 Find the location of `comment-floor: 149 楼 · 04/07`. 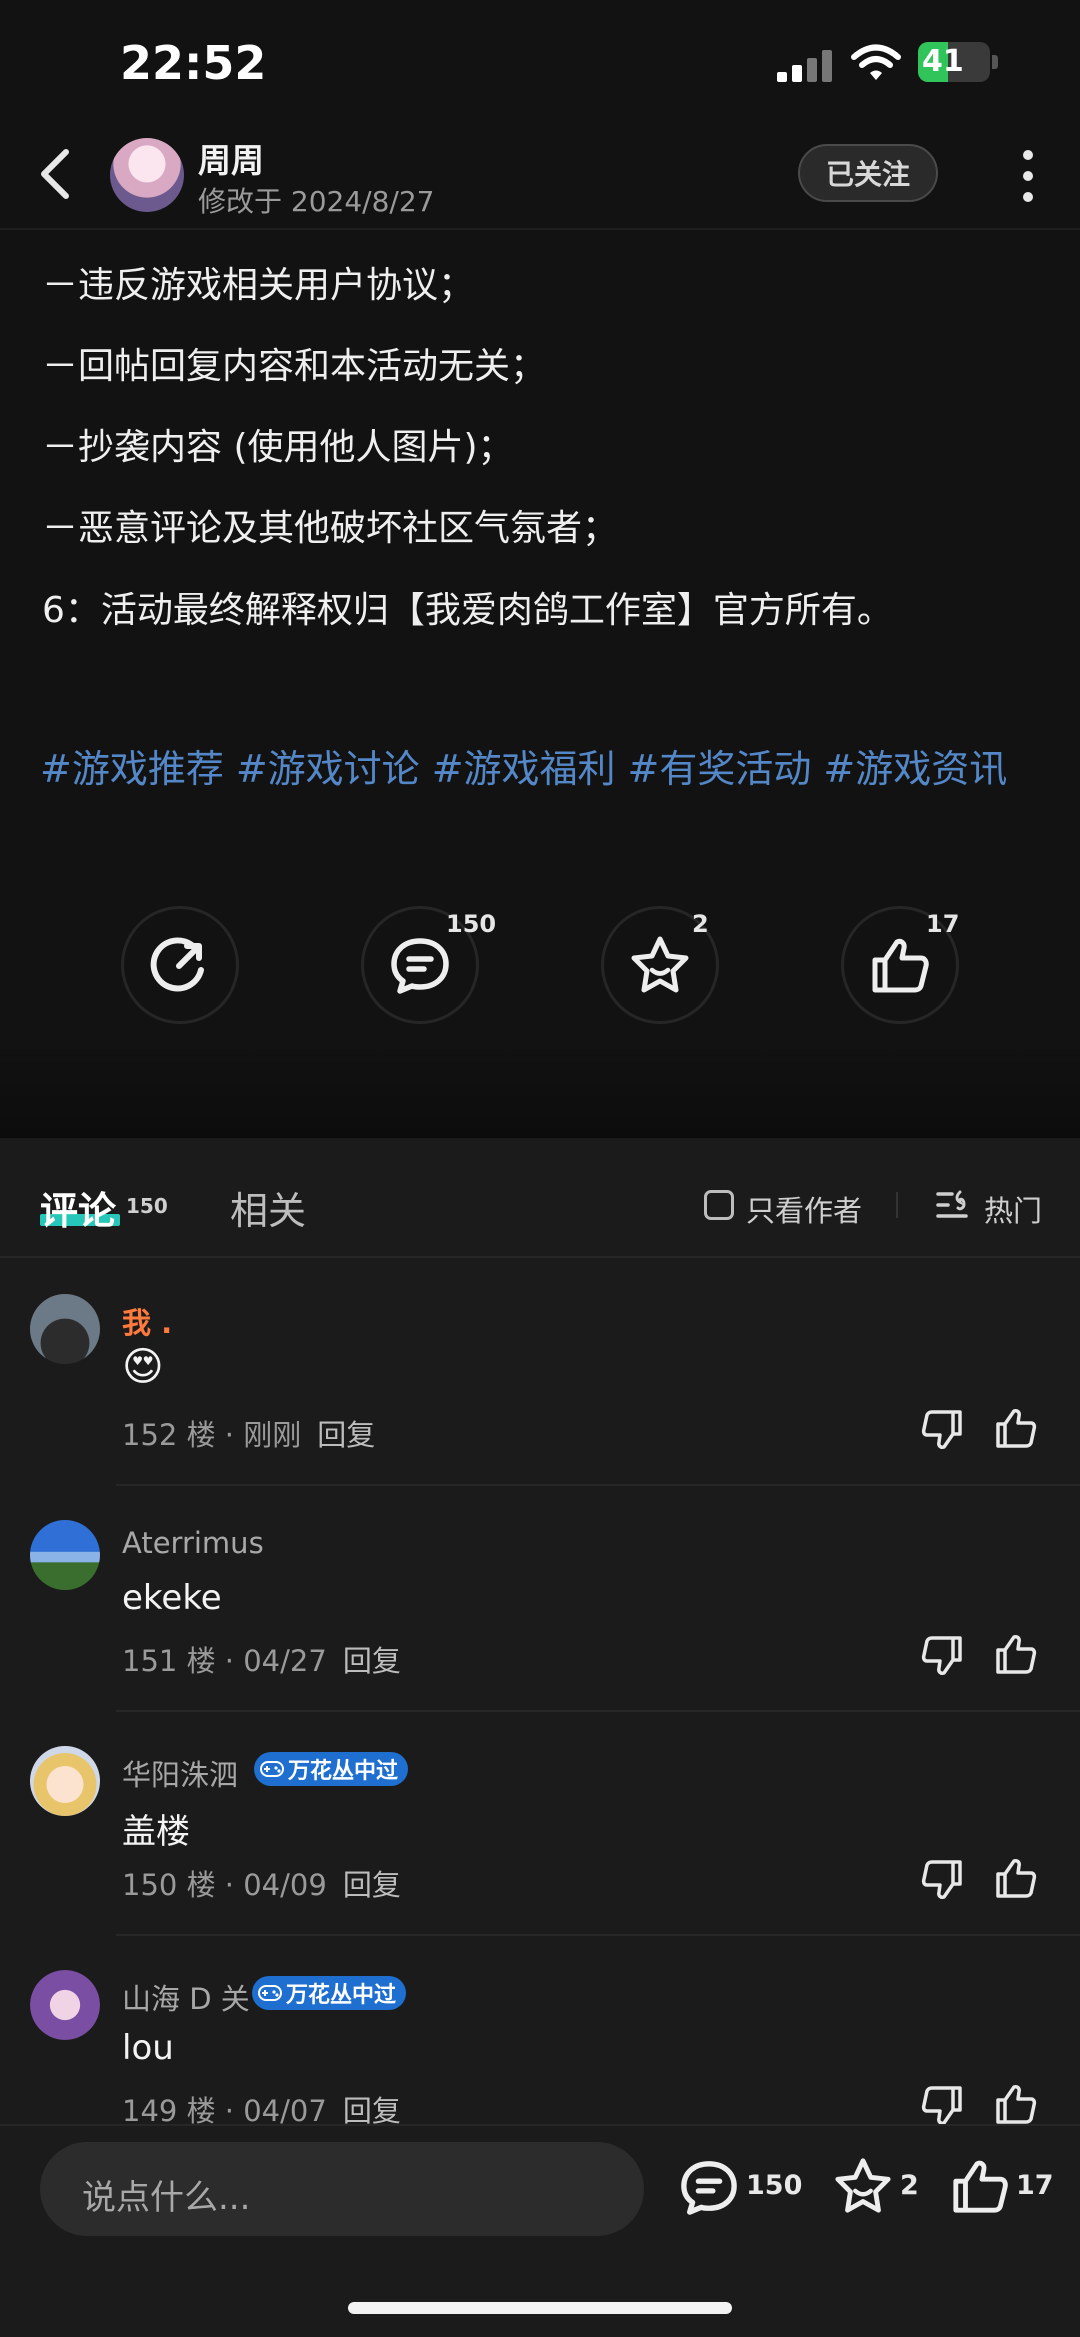

comment-floor: 149 楼 · 04/07 is located at coordinates (224, 2111).